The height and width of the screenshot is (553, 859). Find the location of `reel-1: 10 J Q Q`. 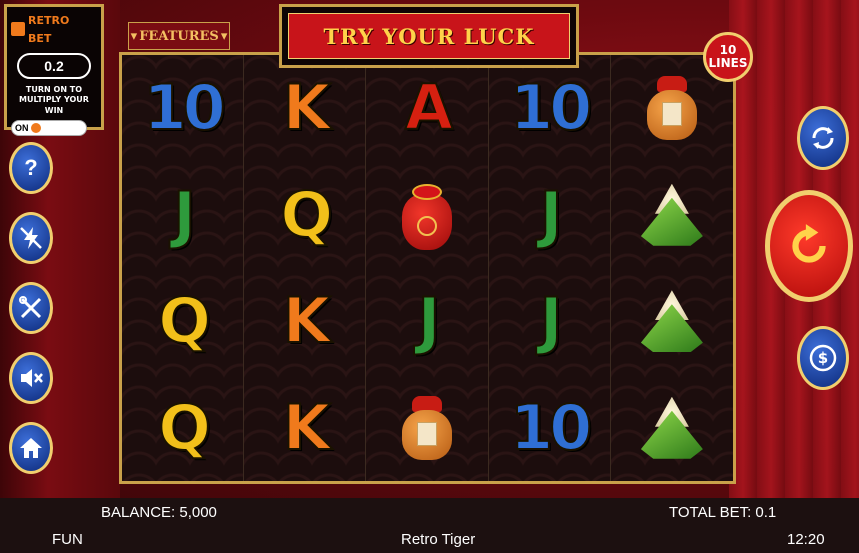

reel-1: 10 J Q Q is located at coordinates (183, 268).